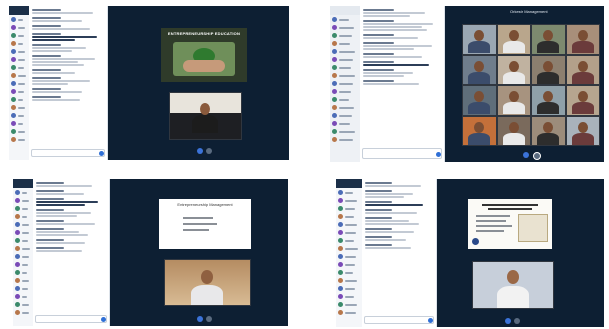  What do you see at coordinates (22, 51) in the screenshot?
I see `contact-name` at bounding box center [22, 51].